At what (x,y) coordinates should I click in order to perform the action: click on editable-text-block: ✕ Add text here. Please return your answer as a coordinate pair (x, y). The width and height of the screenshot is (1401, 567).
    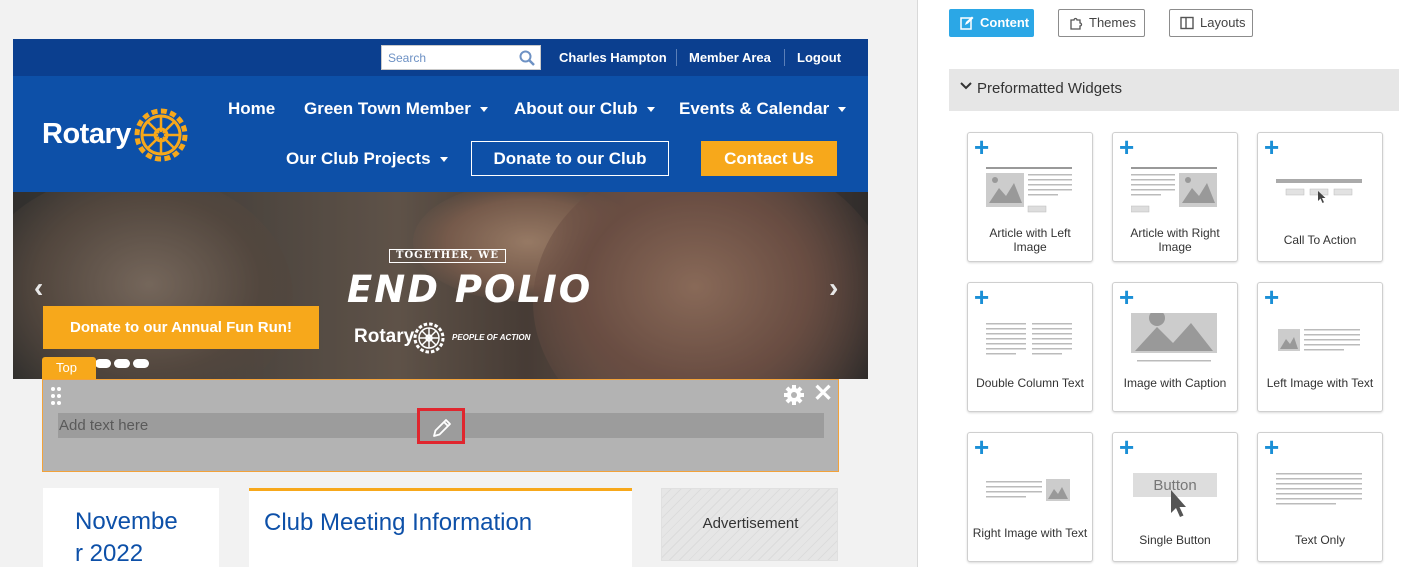
    Looking at the image, I should click on (440, 425).